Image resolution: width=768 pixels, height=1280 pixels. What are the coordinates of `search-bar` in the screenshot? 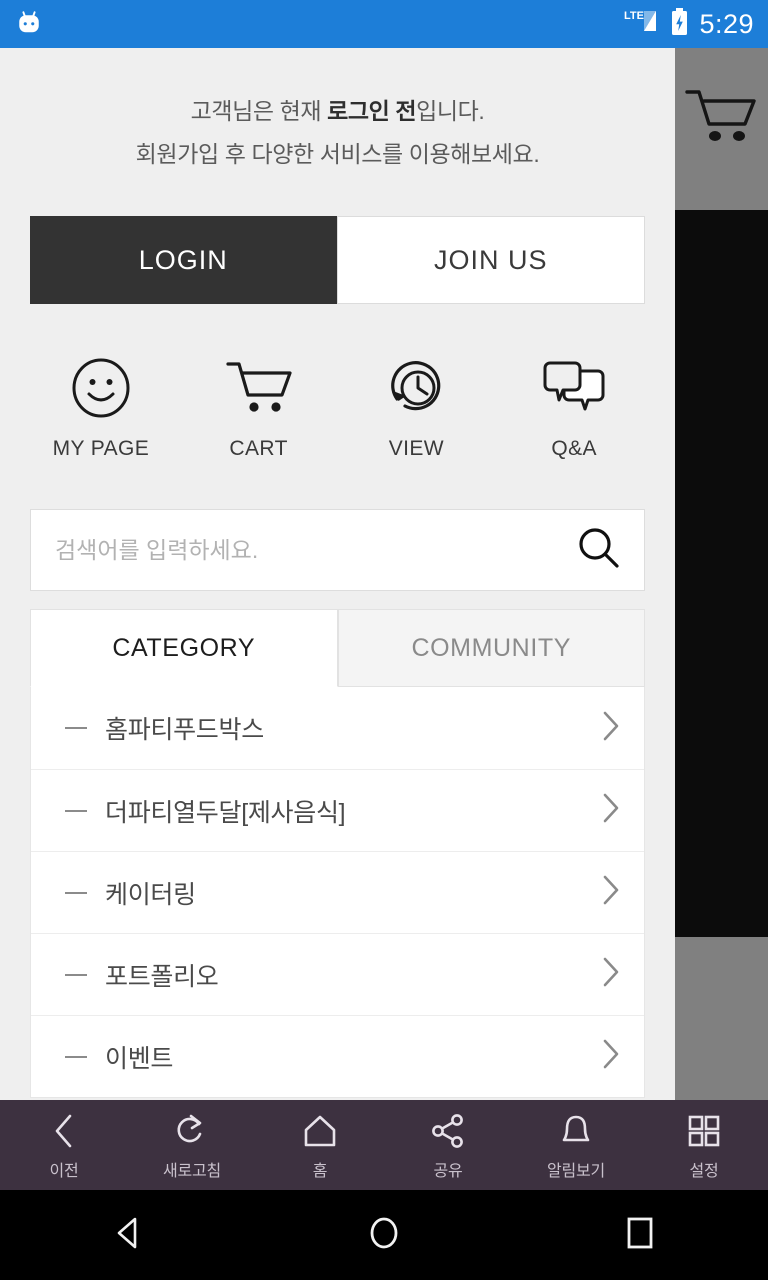 It's located at (337, 550).